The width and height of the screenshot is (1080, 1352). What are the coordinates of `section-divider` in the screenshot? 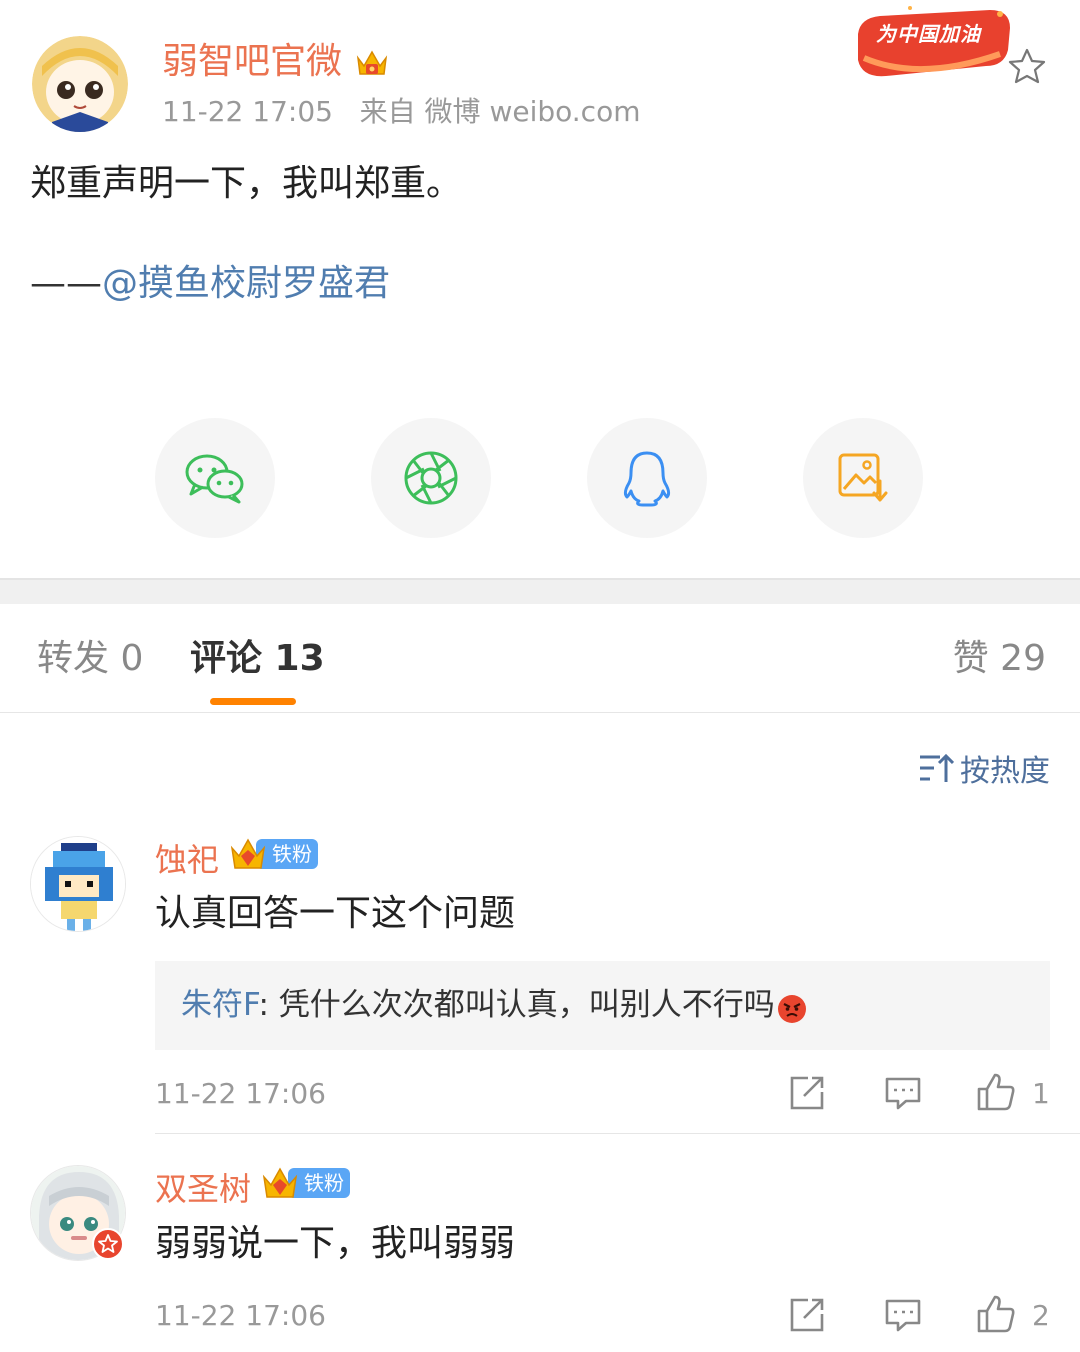 It's located at (540, 591).